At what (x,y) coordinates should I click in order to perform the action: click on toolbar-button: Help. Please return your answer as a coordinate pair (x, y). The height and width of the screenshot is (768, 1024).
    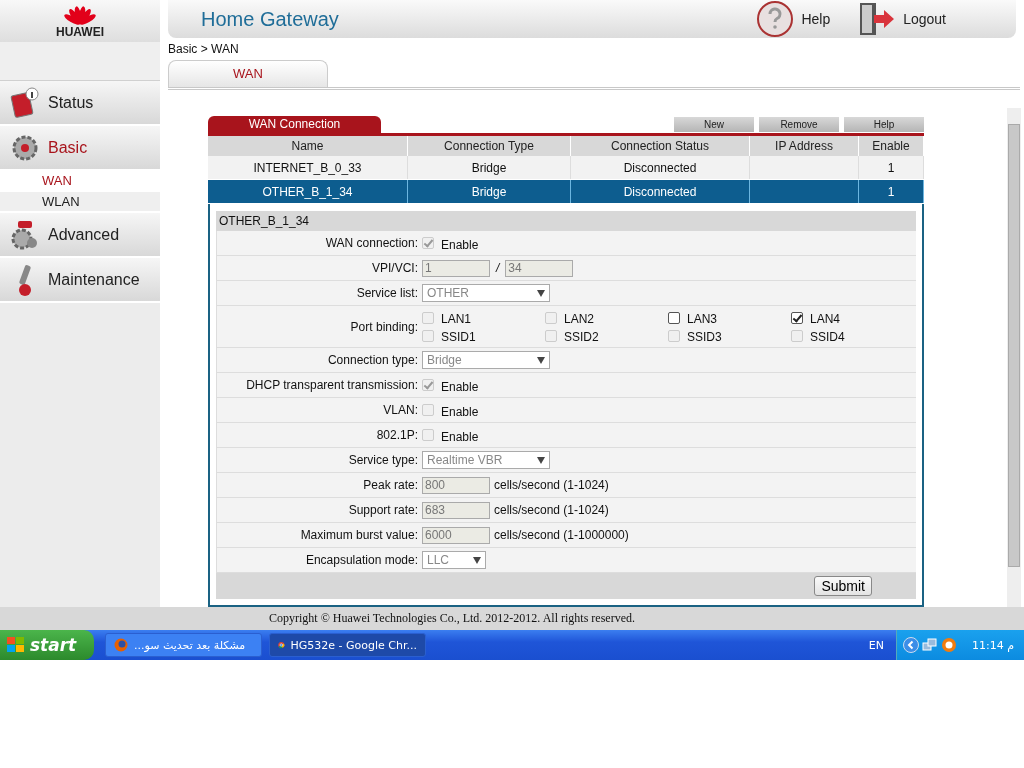
    Looking at the image, I should click on (884, 124).